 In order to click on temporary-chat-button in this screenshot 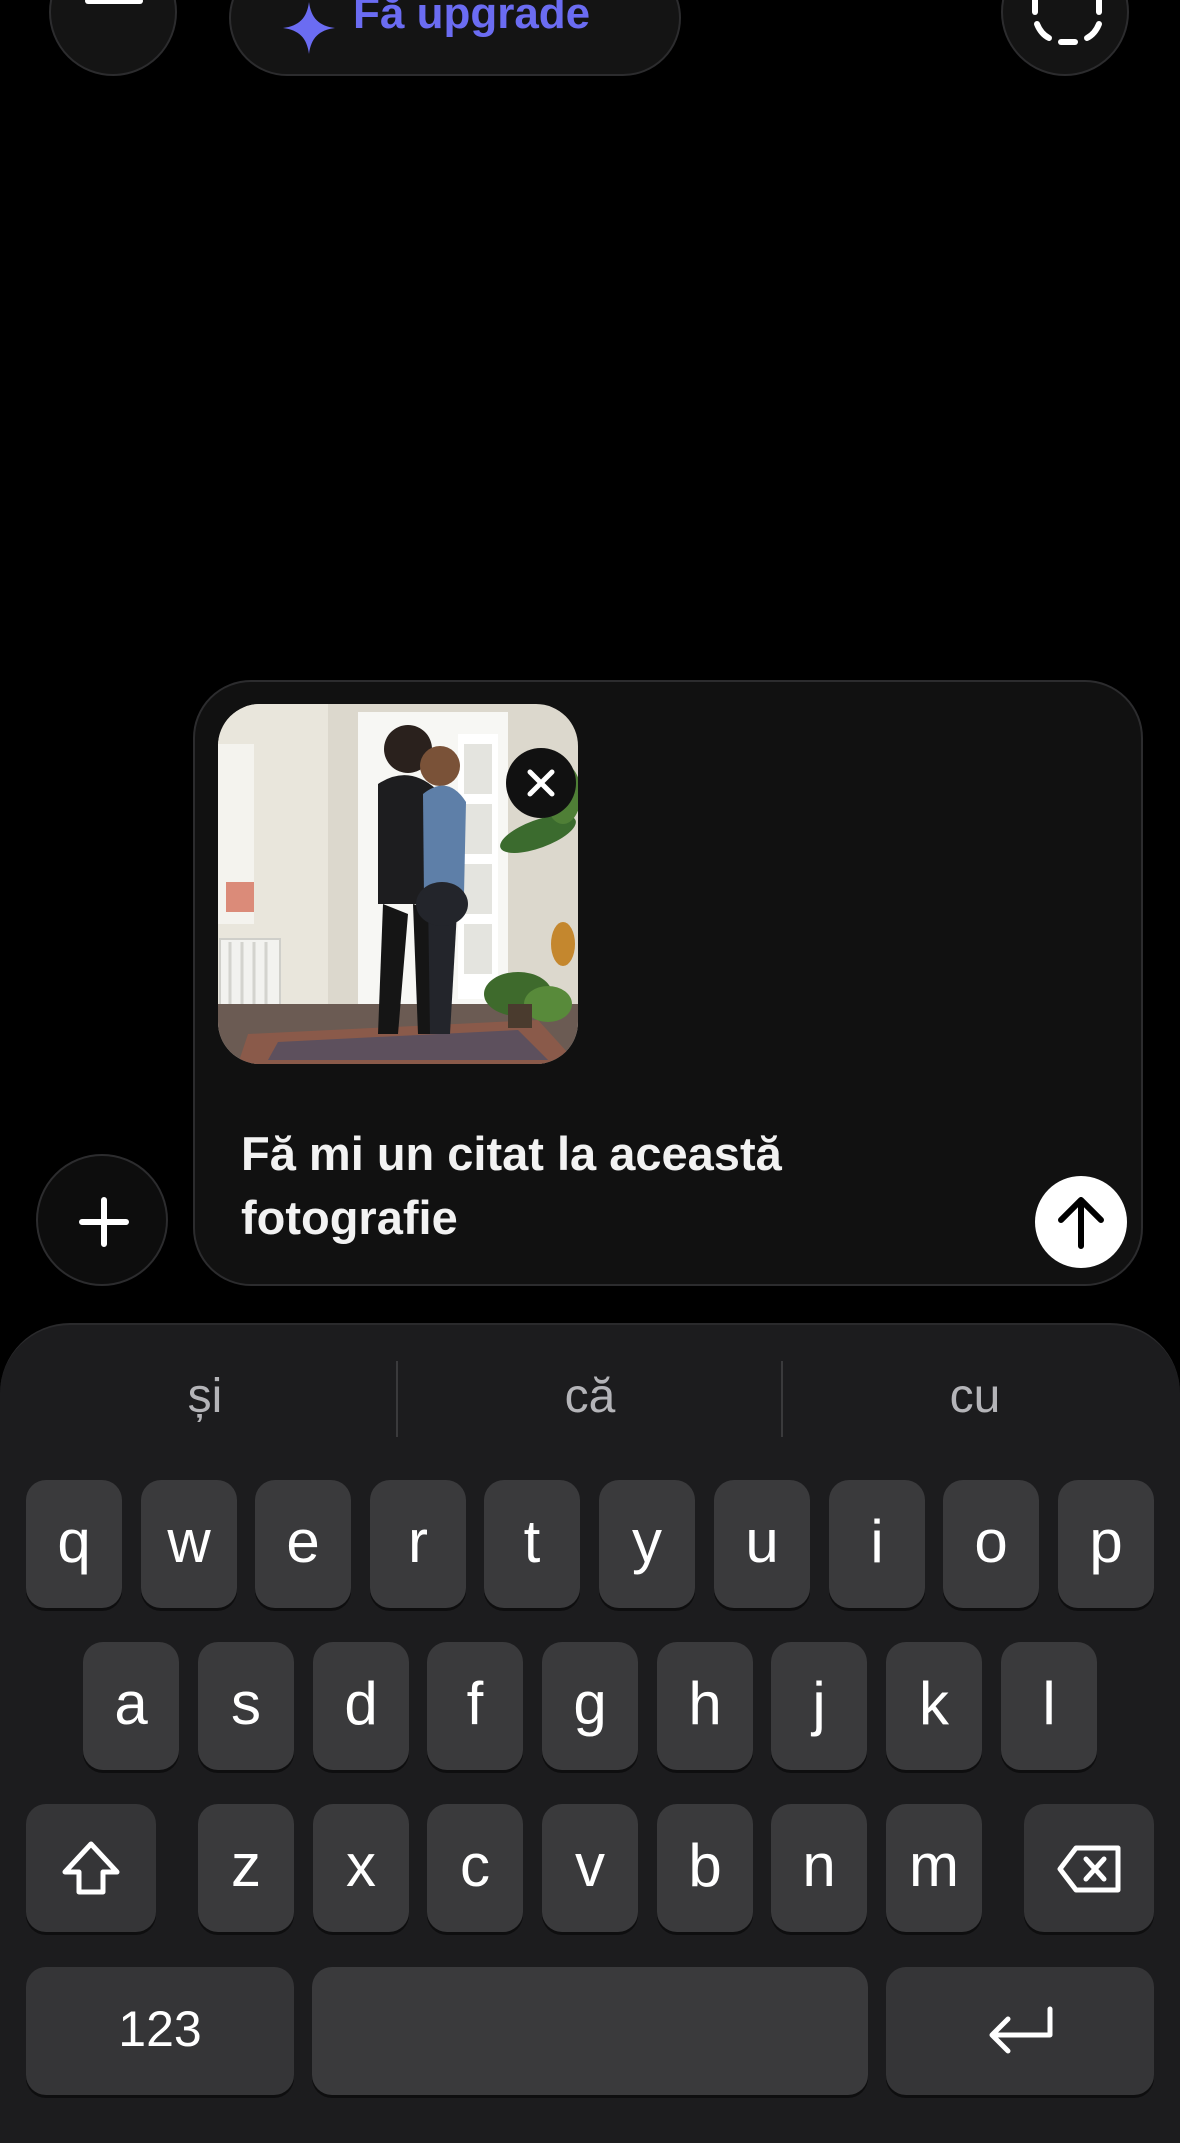, I will do `click(1065, 38)`.